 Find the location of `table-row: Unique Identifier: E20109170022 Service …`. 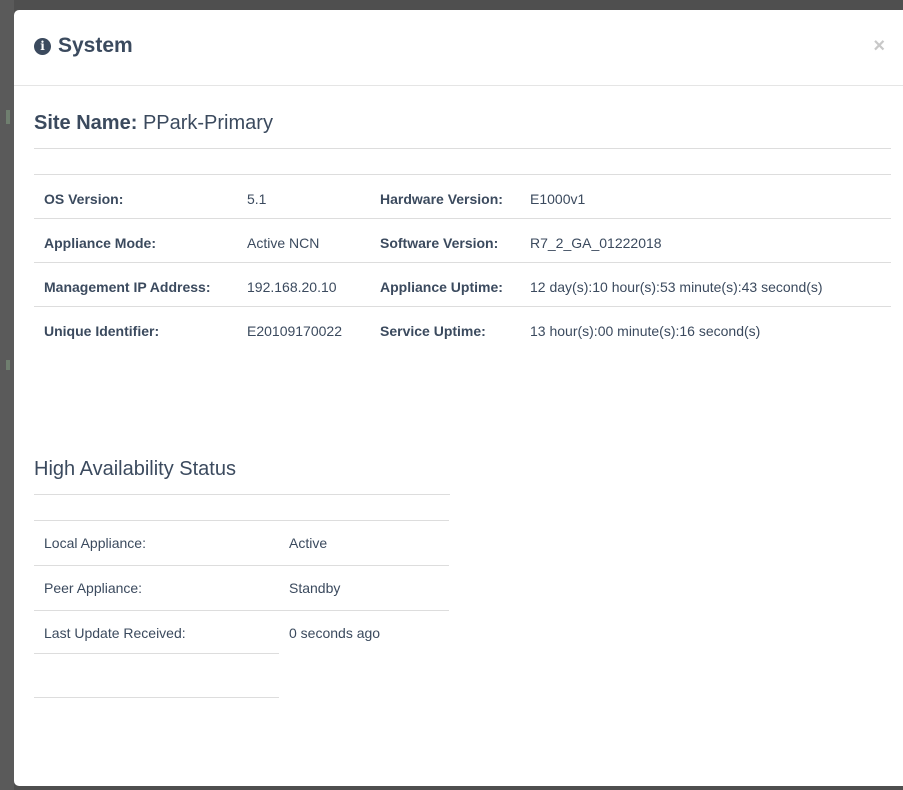

table-row: Unique Identifier: E20109170022 Service … is located at coordinates (462, 328).